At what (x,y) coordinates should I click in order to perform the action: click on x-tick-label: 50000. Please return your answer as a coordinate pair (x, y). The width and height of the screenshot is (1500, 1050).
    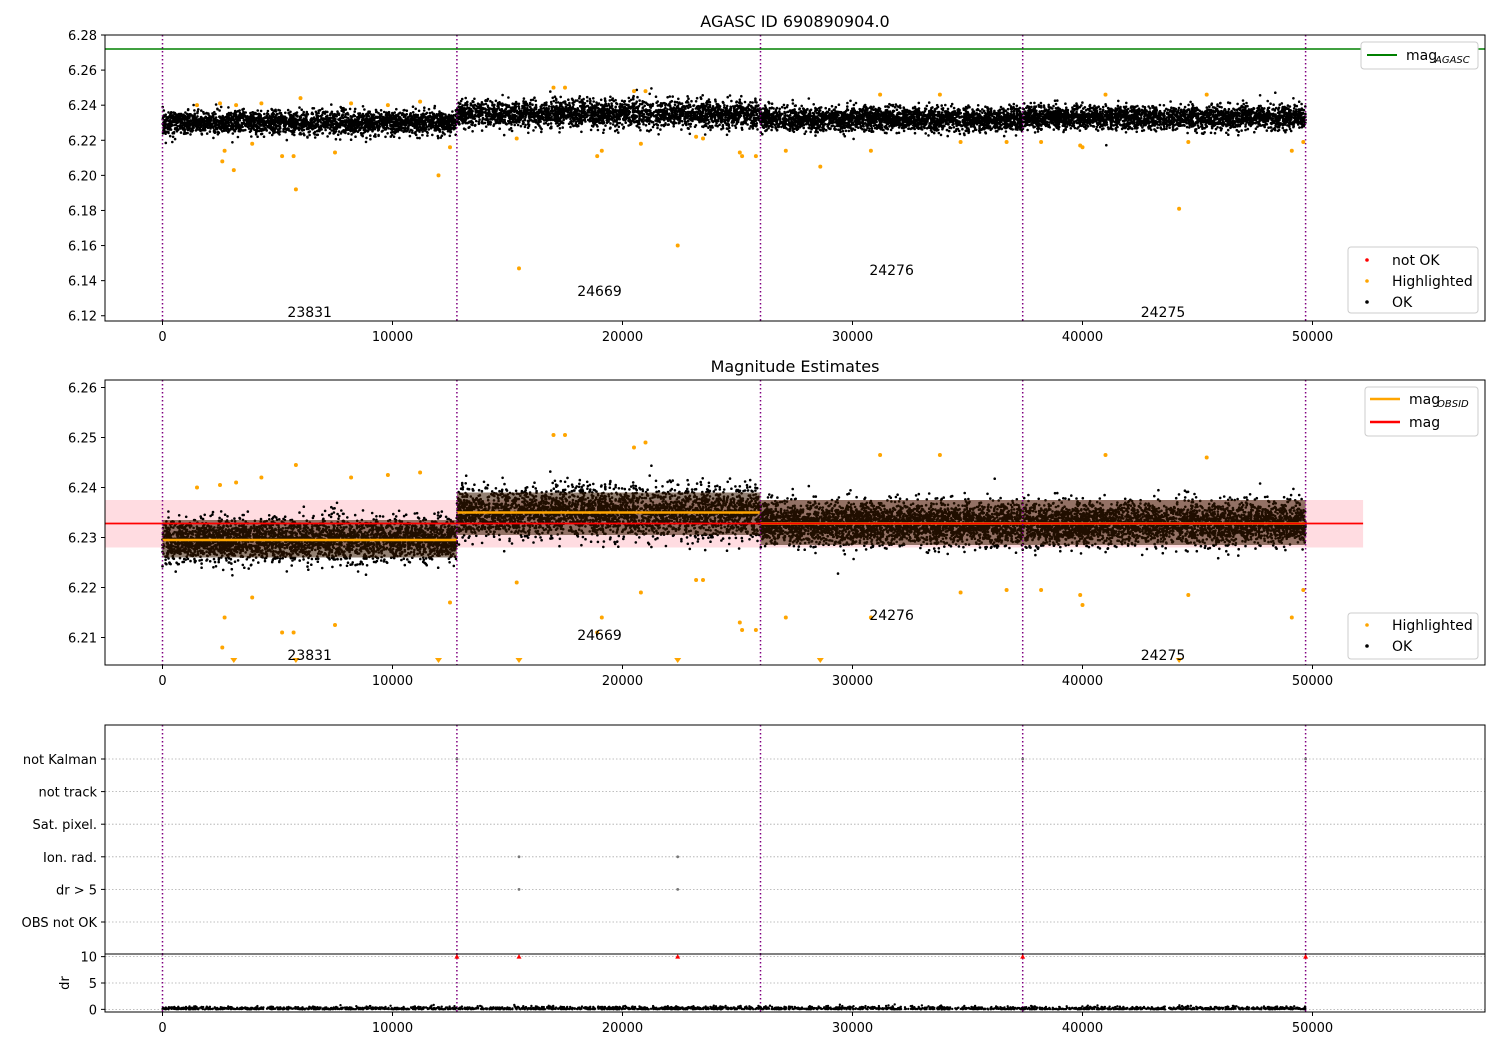
    Looking at the image, I should click on (1312, 1028).